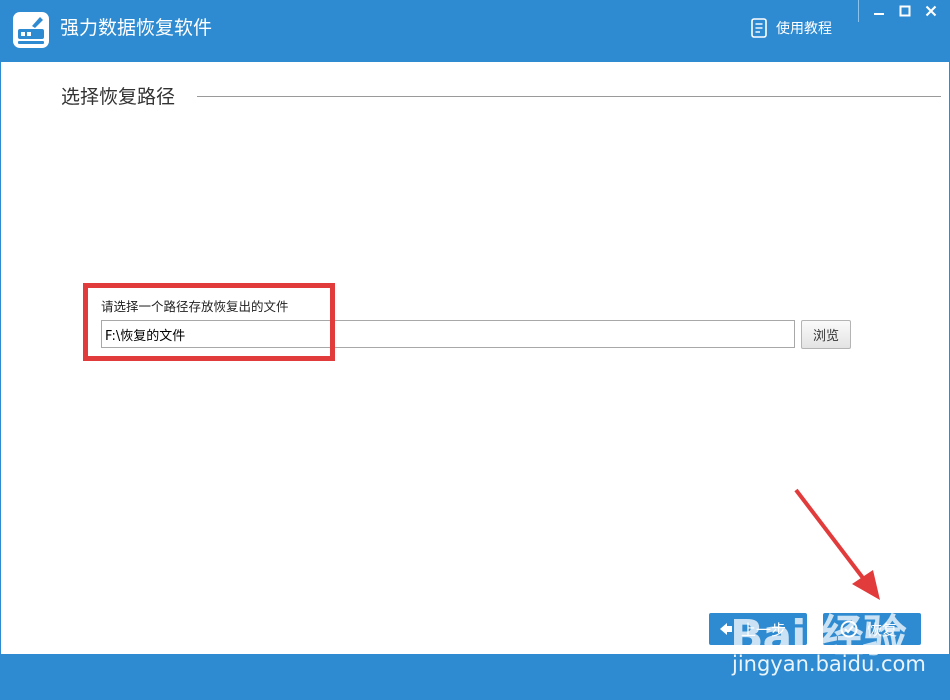  I want to click on bottom-bar, so click(475, 677).